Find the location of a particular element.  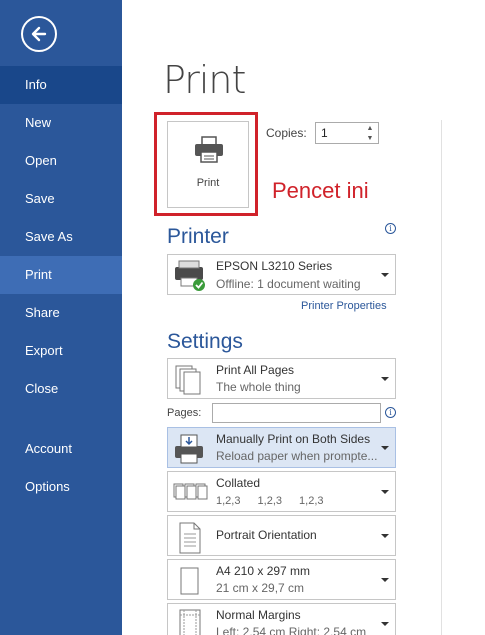

print-range-dropdown: Print All Pages The whole thing is located at coordinates (281, 378).